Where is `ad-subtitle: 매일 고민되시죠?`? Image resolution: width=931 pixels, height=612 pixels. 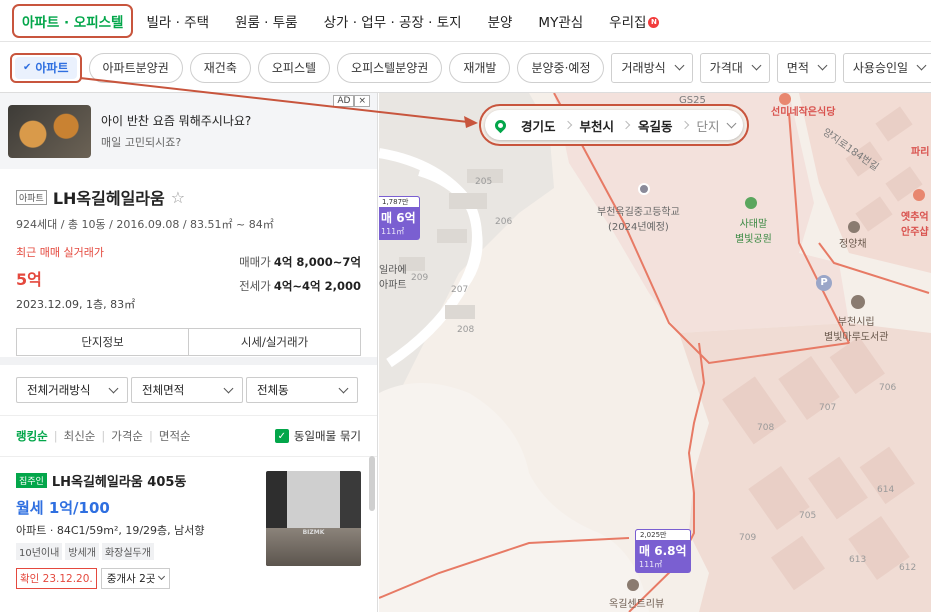 ad-subtitle: 매일 고민되시죠? is located at coordinates (141, 142).